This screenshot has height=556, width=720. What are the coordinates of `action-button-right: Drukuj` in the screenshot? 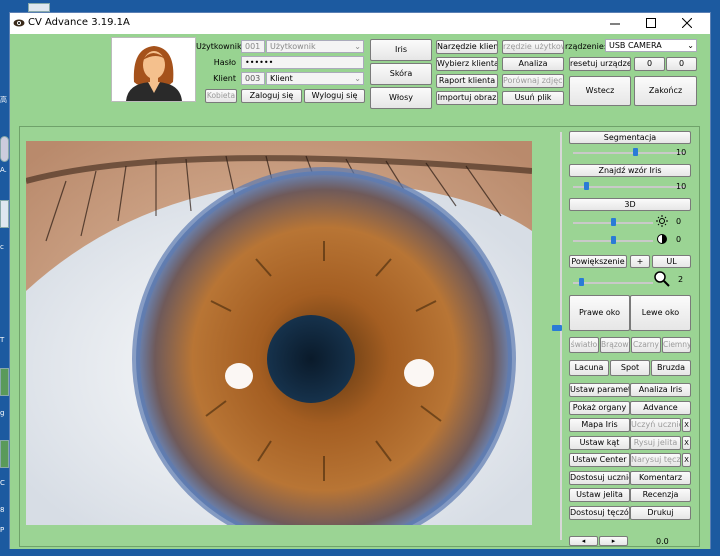 It's located at (660, 513).